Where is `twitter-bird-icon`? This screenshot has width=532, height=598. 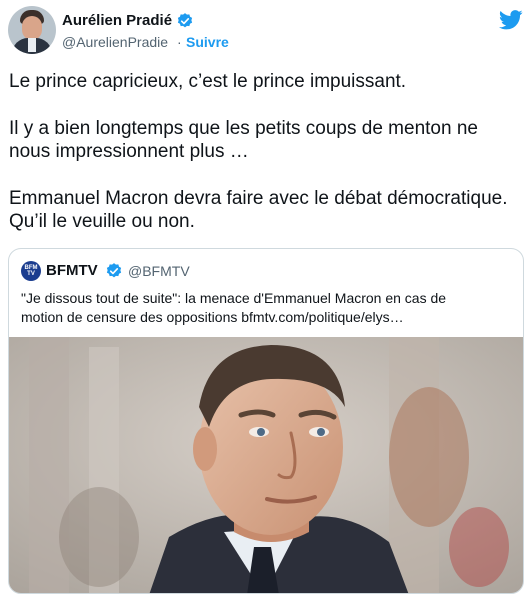
twitter-bird-icon is located at coordinates (511, 20).